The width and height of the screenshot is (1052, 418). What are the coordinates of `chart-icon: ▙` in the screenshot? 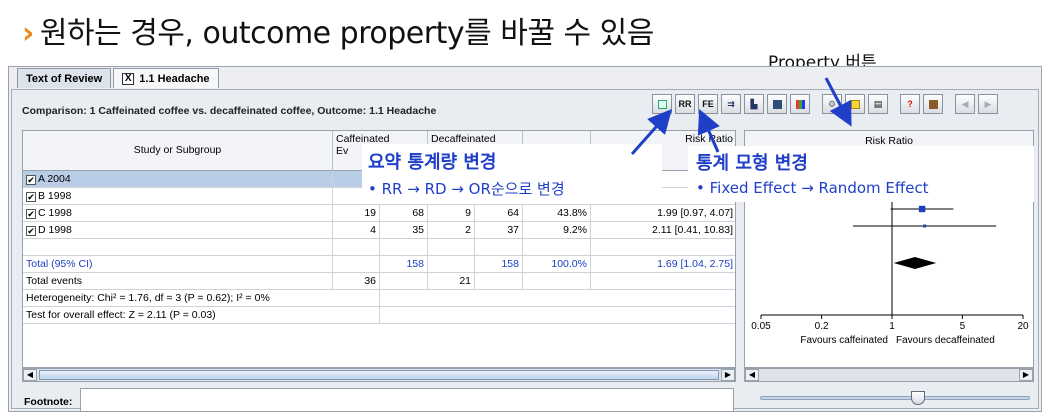 It's located at (754, 104).